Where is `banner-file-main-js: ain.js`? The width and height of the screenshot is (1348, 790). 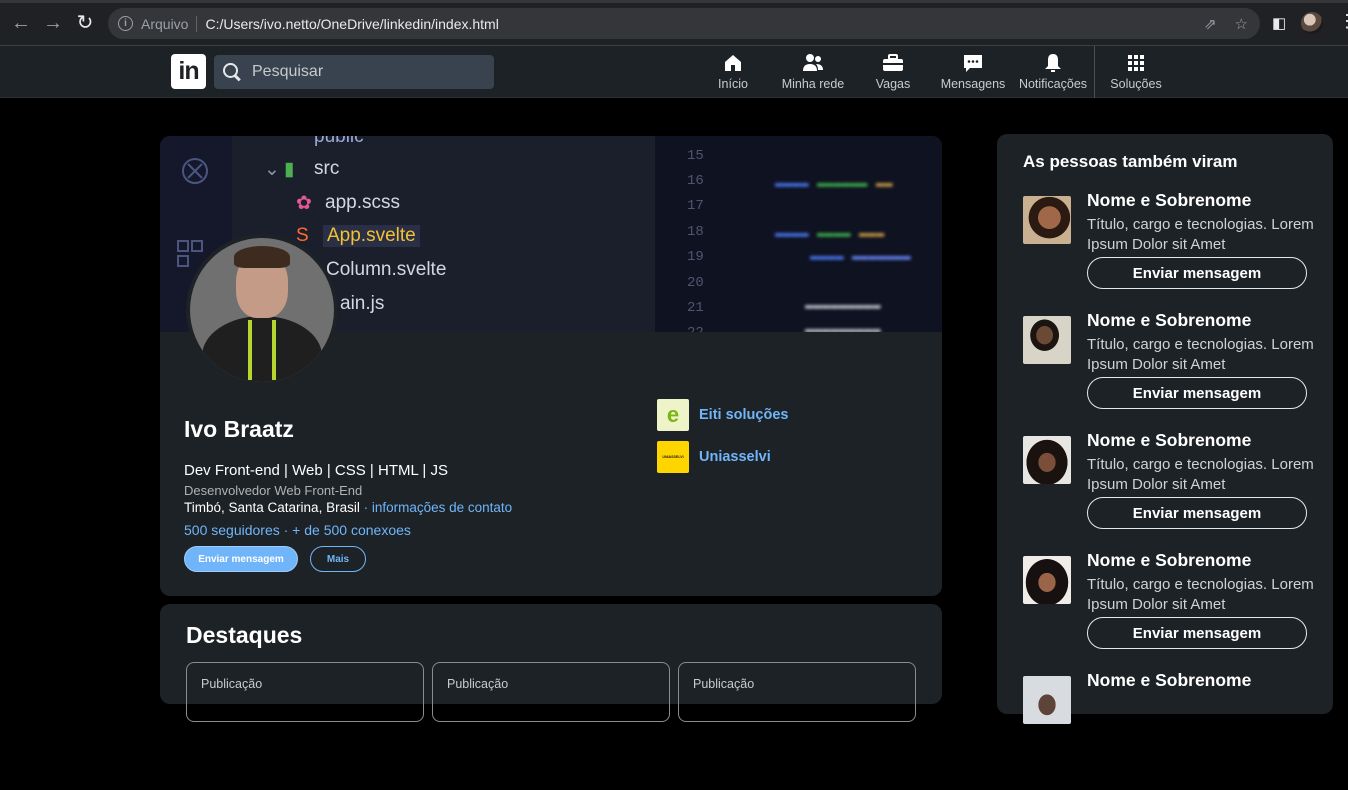
banner-file-main-js: ain.js is located at coordinates (362, 303).